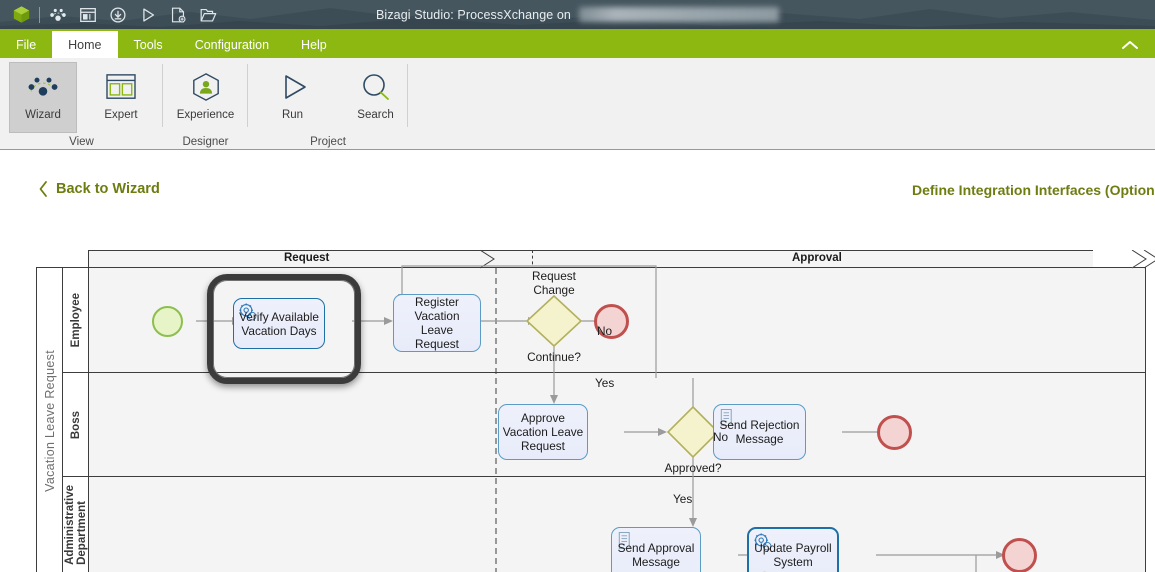 The height and width of the screenshot is (572, 1155). What do you see at coordinates (205, 115) in the screenshot?
I see `experience-button-label: Experience` at bounding box center [205, 115].